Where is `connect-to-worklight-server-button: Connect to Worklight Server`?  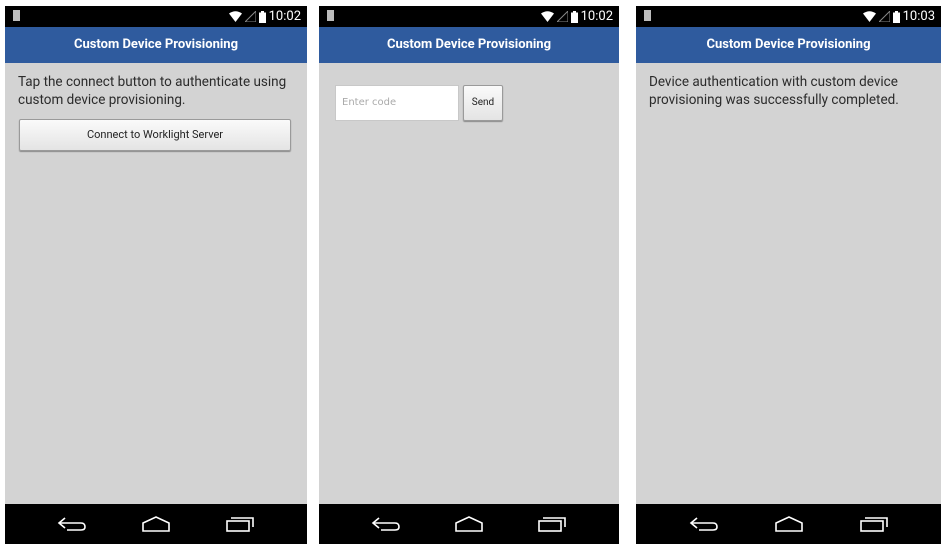
connect-to-worklight-server-button: Connect to Worklight Server is located at coordinates (155, 135).